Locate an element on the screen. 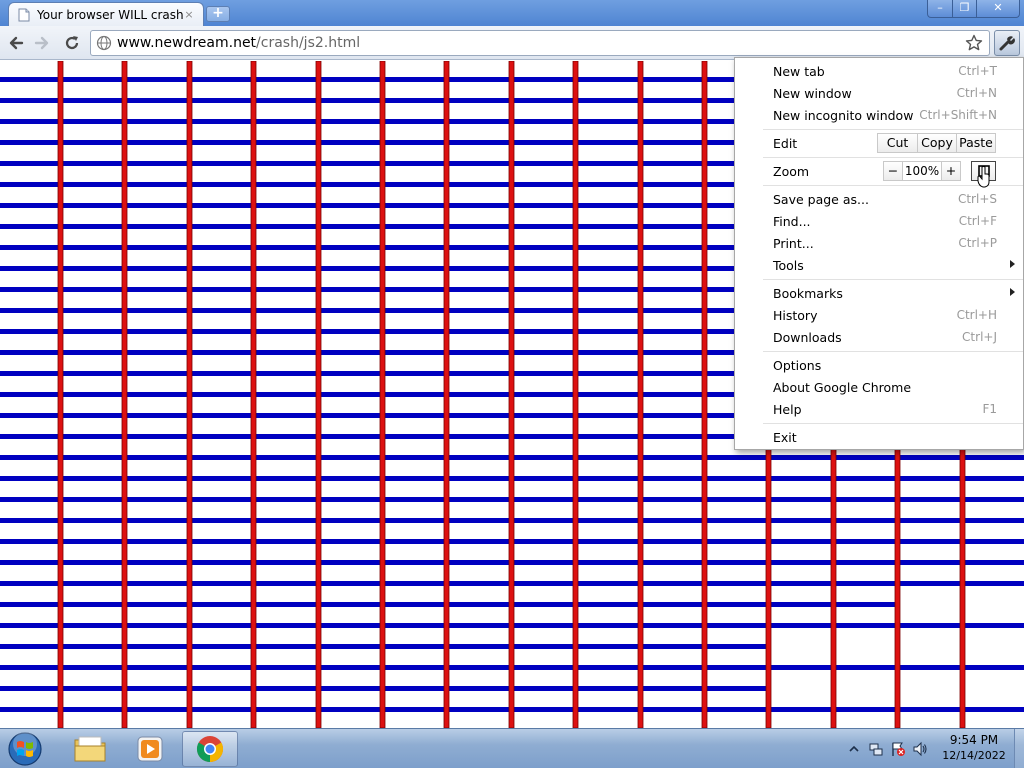 The width and height of the screenshot is (1024, 768). menu-label: Bookmarks is located at coordinates (808, 293).